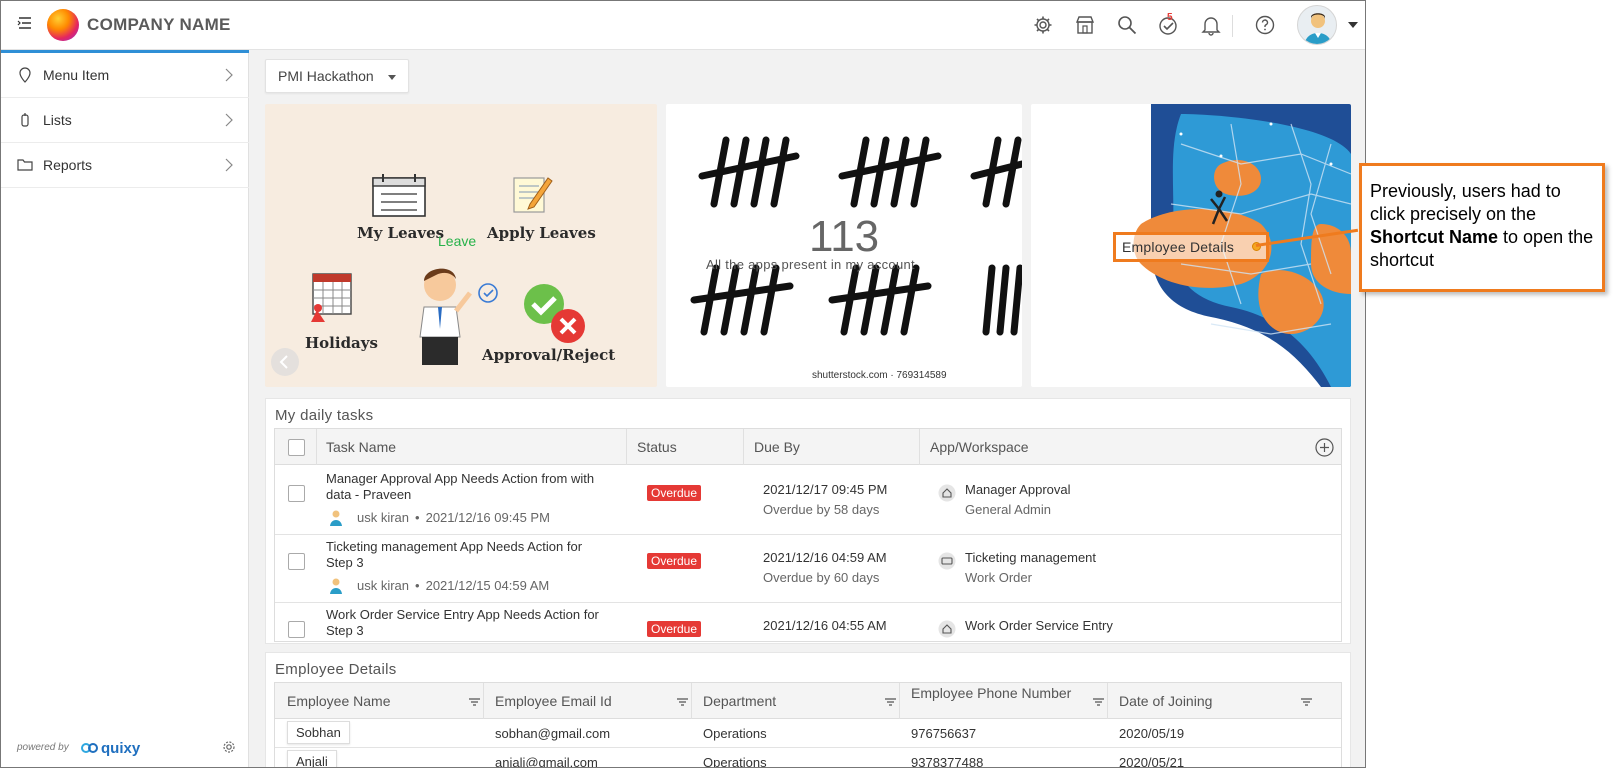 This screenshot has height=768, width=1613. What do you see at coordinates (318, 732) in the screenshot?
I see `employee-name: Sobhan` at bounding box center [318, 732].